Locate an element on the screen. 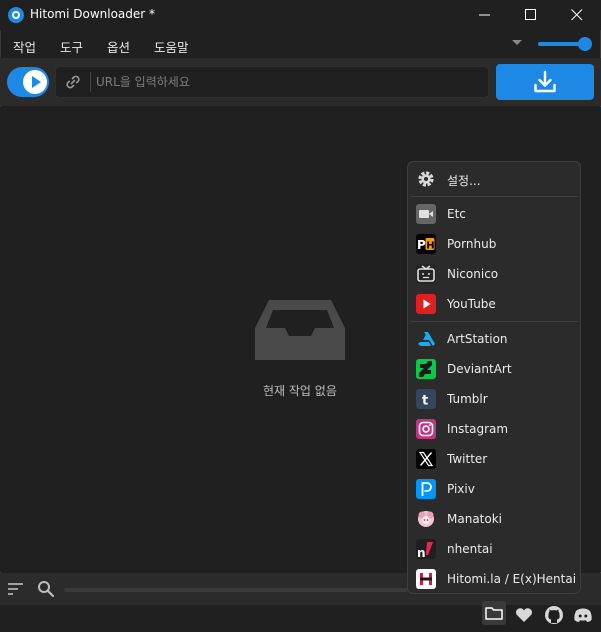 Image resolution: width=601 pixels, height=632 pixels. menu-item-tools: 도구 is located at coordinates (71, 46).